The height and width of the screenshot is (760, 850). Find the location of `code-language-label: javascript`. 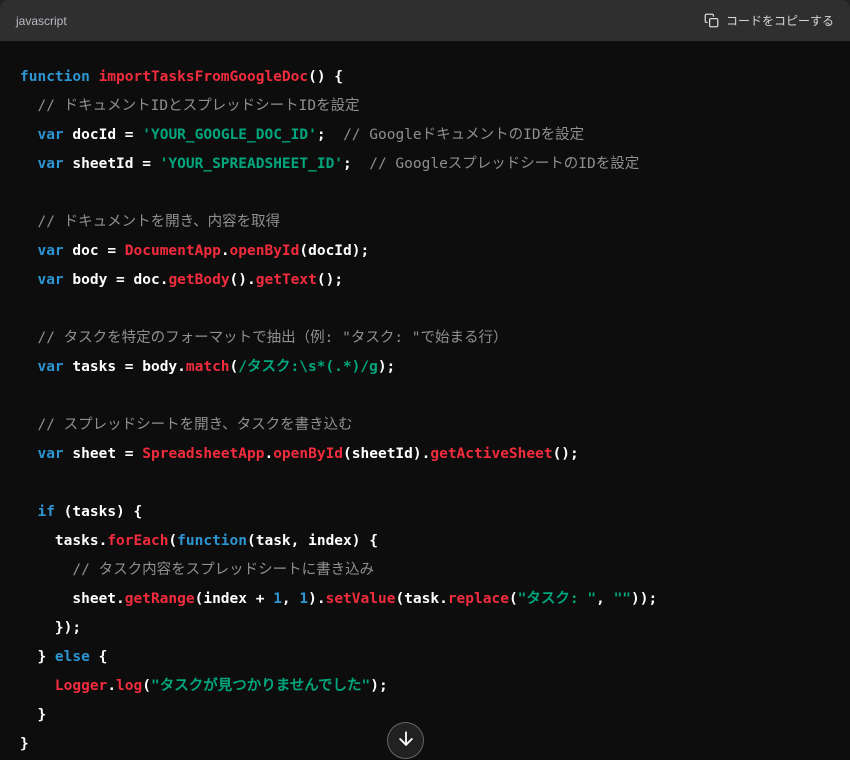

code-language-label: javascript is located at coordinates (41, 20).